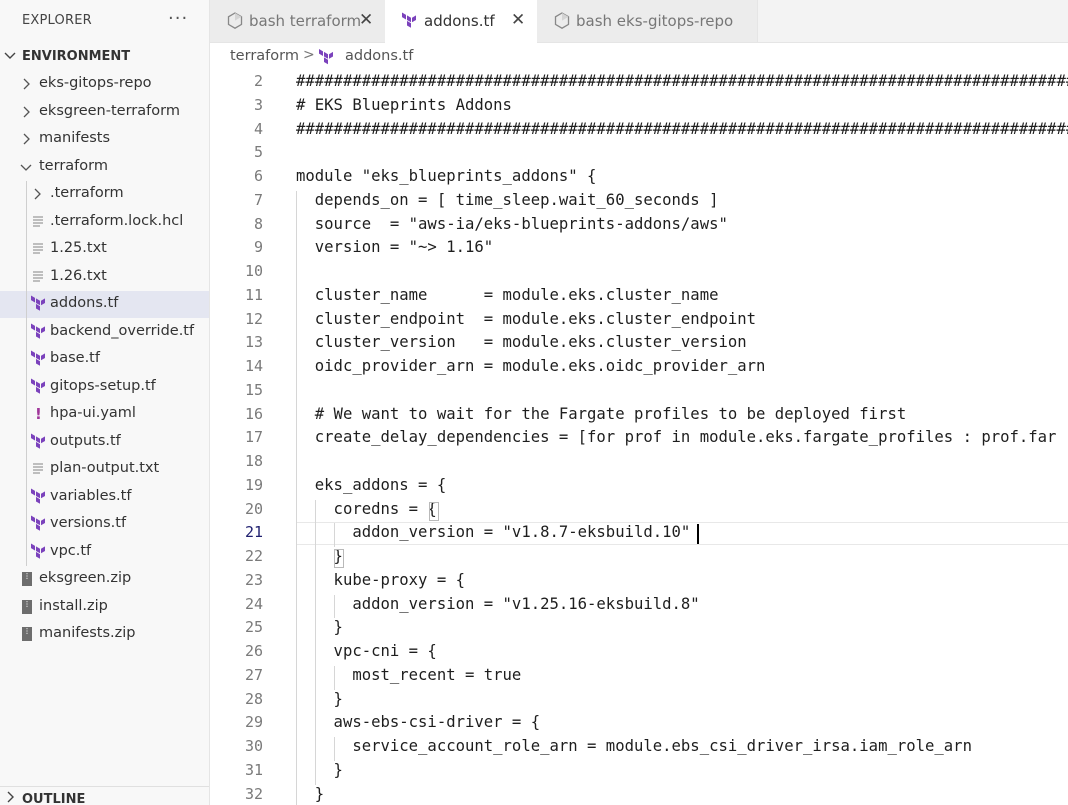 Image resolution: width=1068 pixels, height=805 pixels. I want to click on line-number: 19, so click(253, 484).